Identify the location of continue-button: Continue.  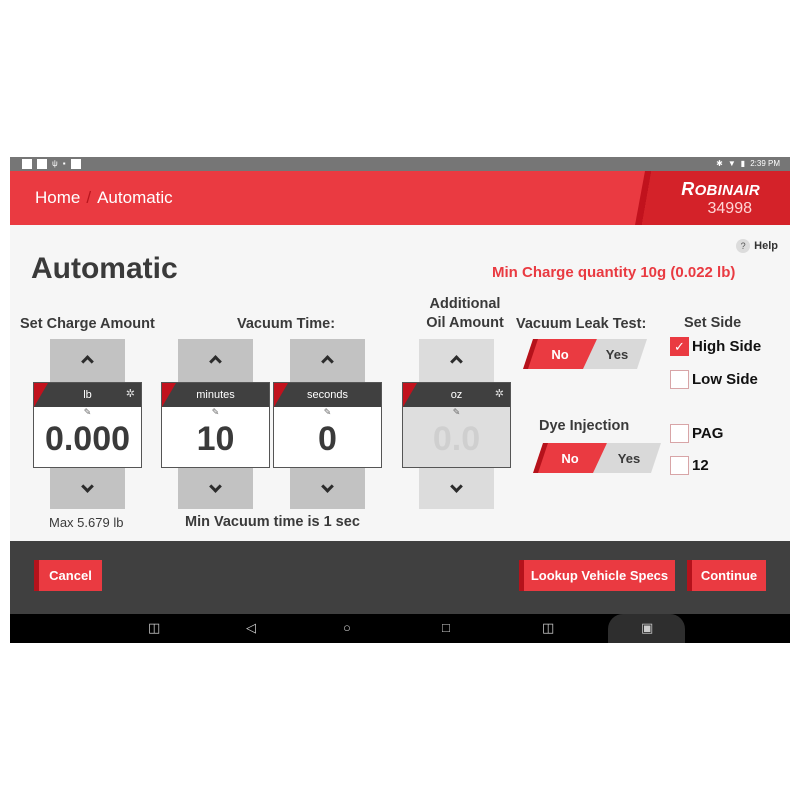
(726, 575).